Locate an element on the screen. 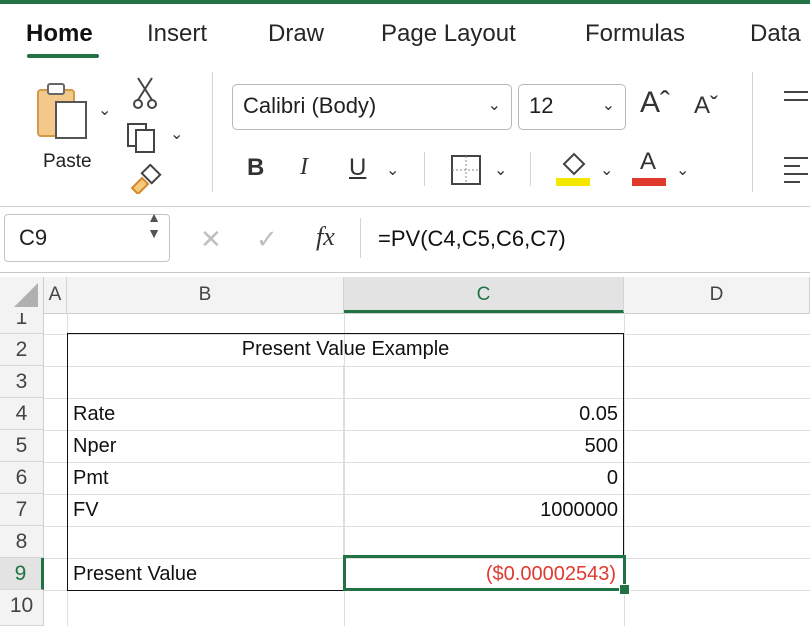 The height and width of the screenshot is (626, 810). underline-button: U is located at coordinates (357, 168).